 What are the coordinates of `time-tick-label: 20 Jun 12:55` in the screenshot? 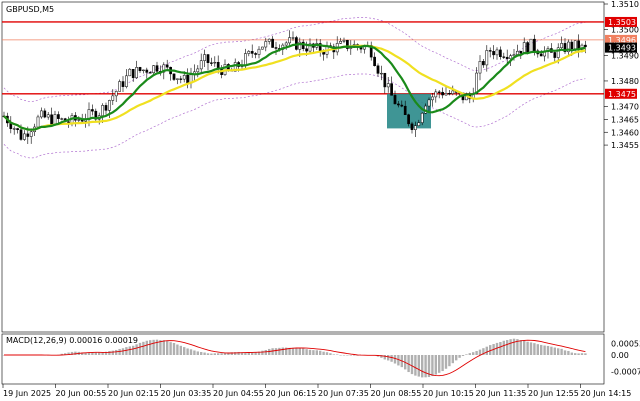 It's located at (553, 393).